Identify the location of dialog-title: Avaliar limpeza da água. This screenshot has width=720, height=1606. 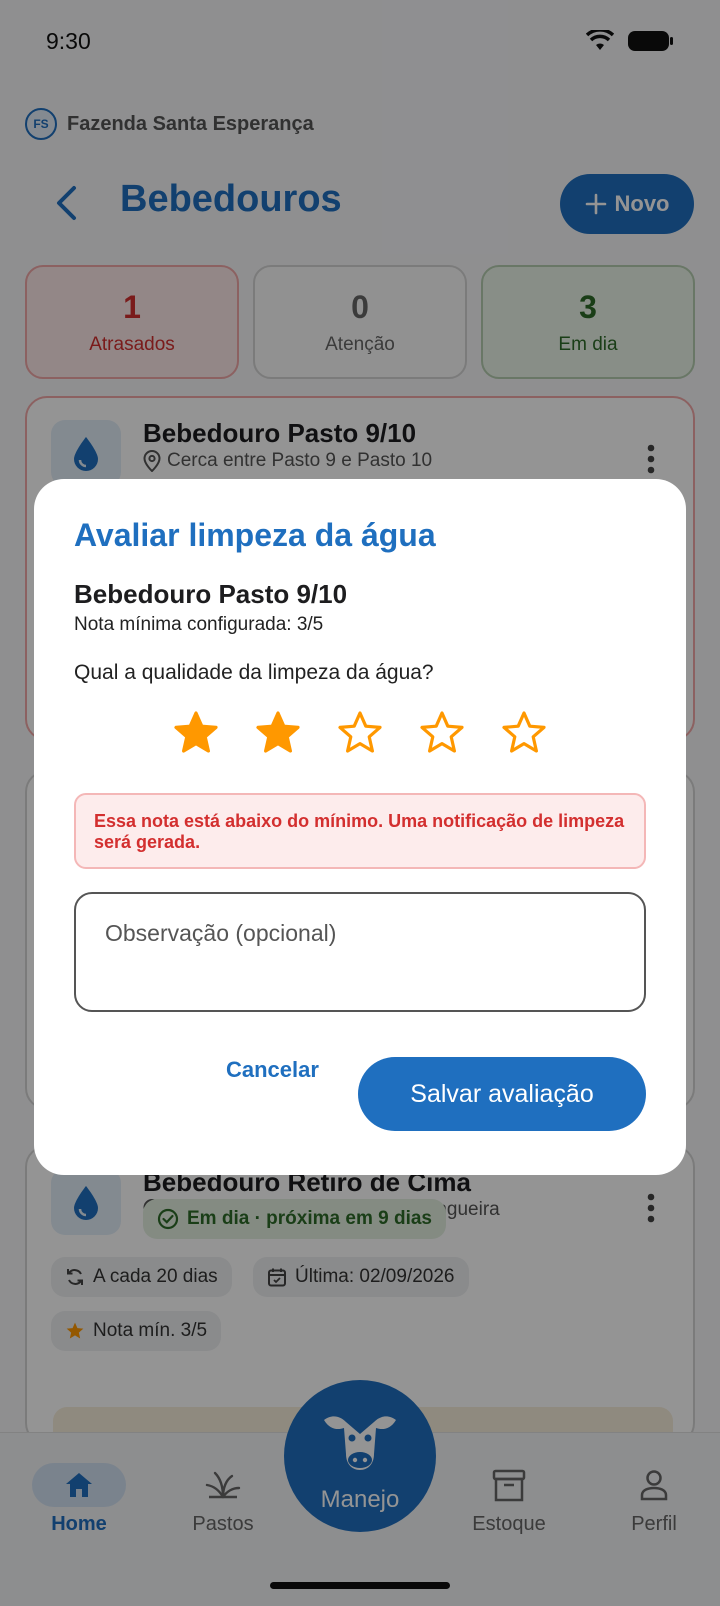
(255, 535).